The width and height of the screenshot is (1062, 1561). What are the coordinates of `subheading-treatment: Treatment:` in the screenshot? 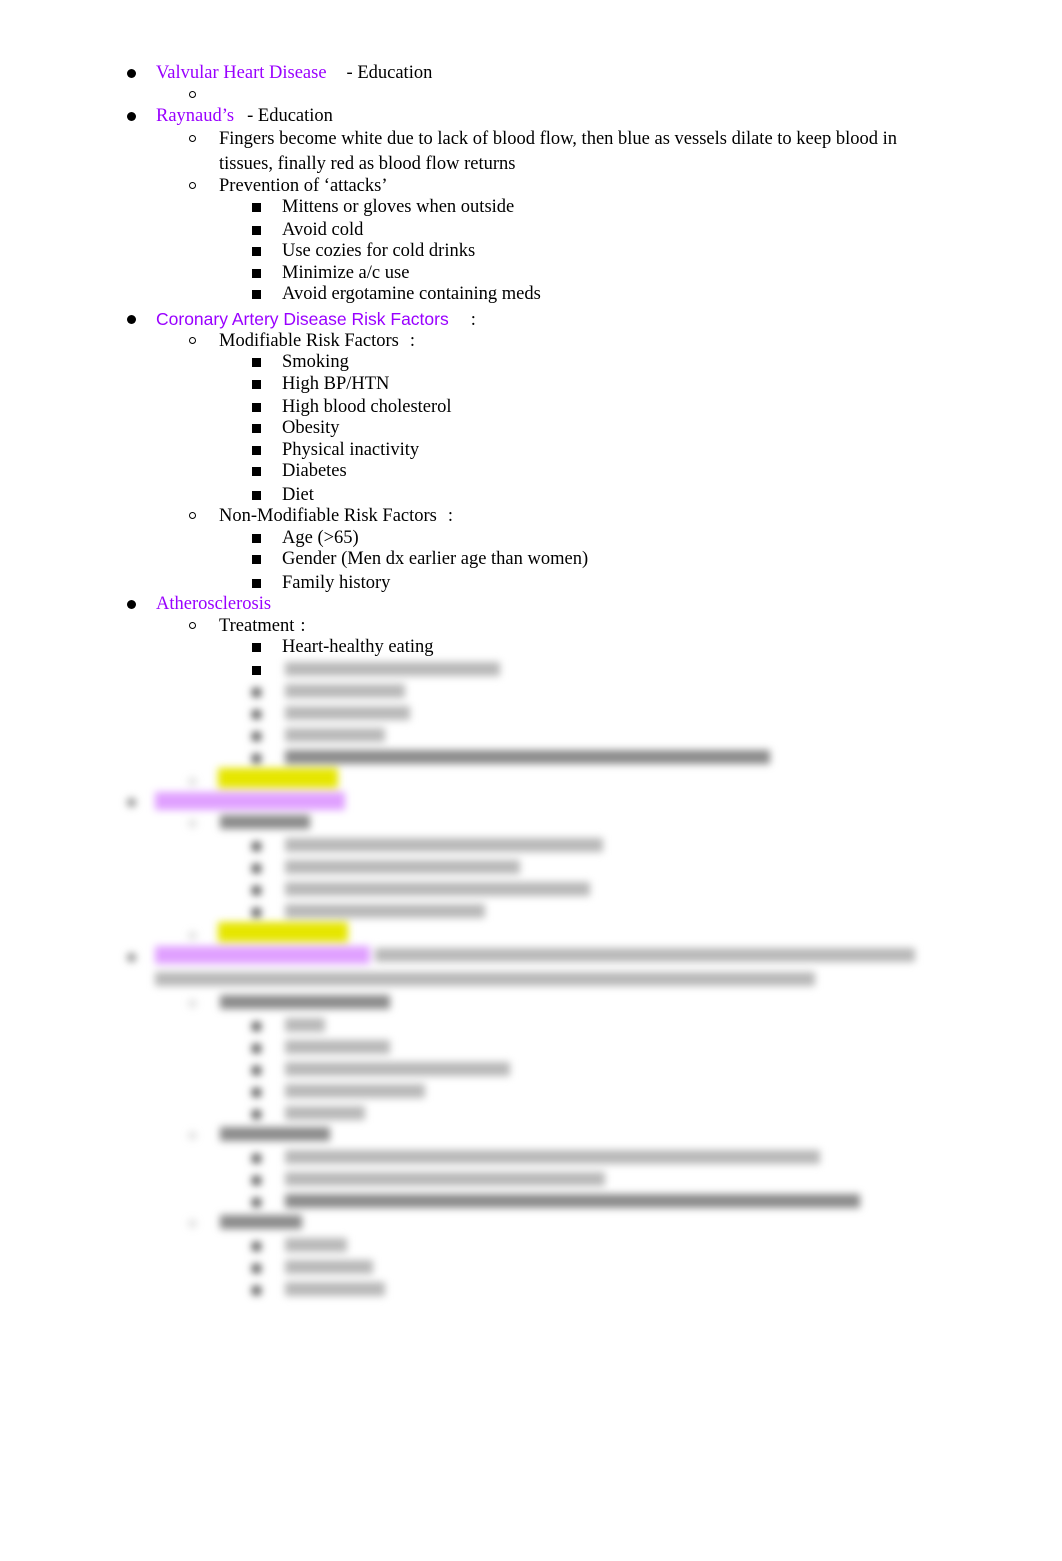 It's located at (262, 626).